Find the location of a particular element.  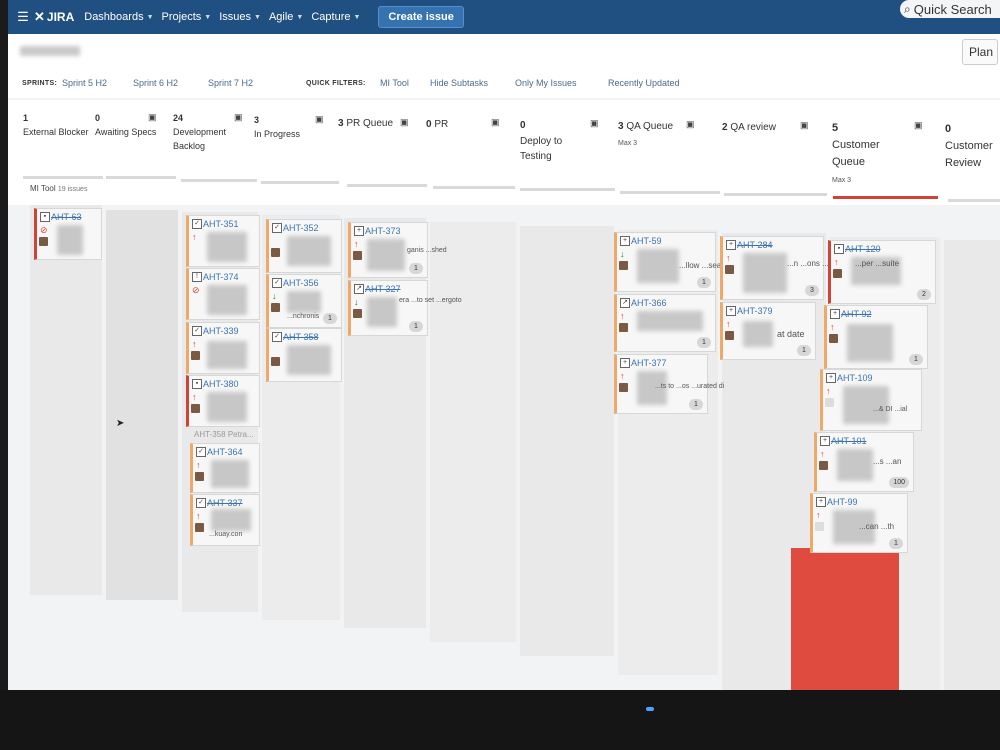

issue-key: AHT-374 is located at coordinates (221, 277).